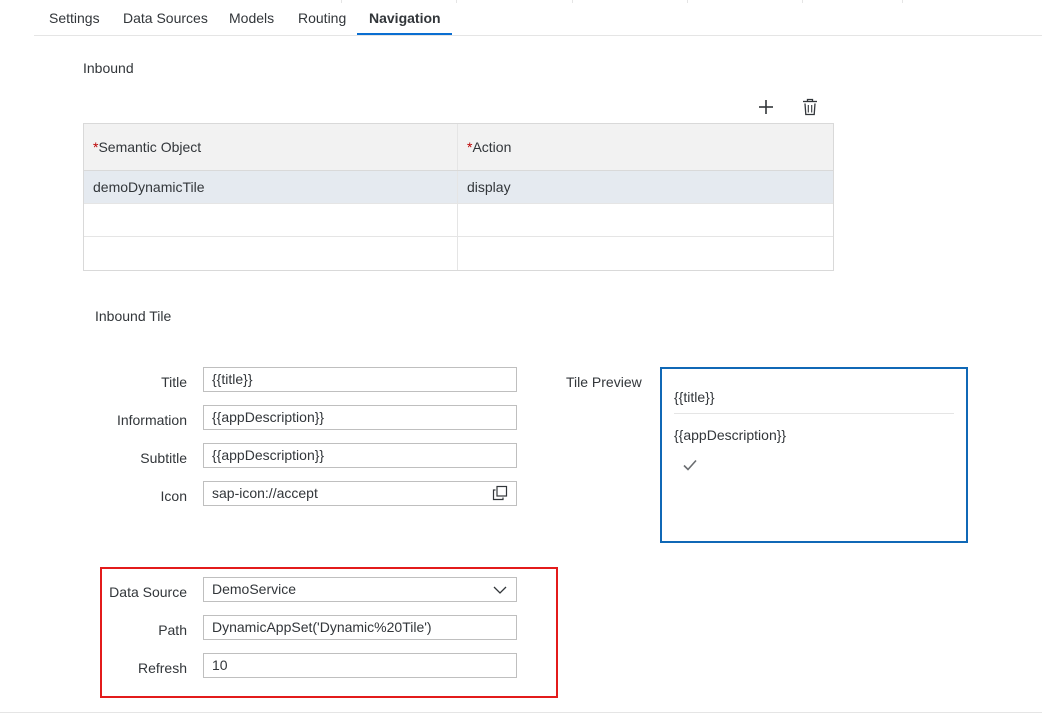 Image resolution: width=1042 pixels, height=714 pixels. What do you see at coordinates (127, 420) in the screenshot?
I see `information-label: Information` at bounding box center [127, 420].